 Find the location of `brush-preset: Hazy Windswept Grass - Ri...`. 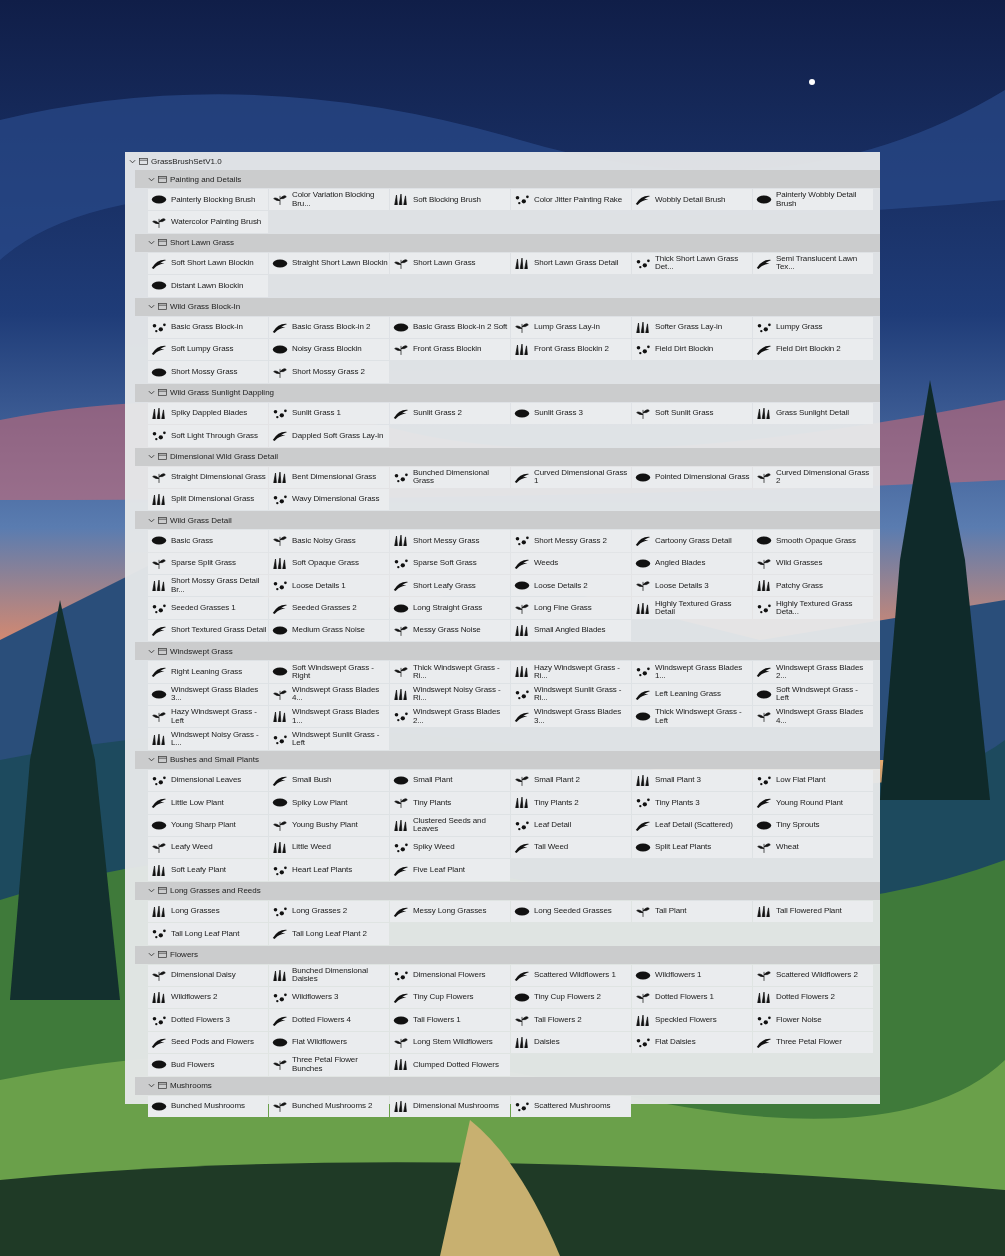

brush-preset: Hazy Windswept Grass - Ri... is located at coordinates (571, 672).